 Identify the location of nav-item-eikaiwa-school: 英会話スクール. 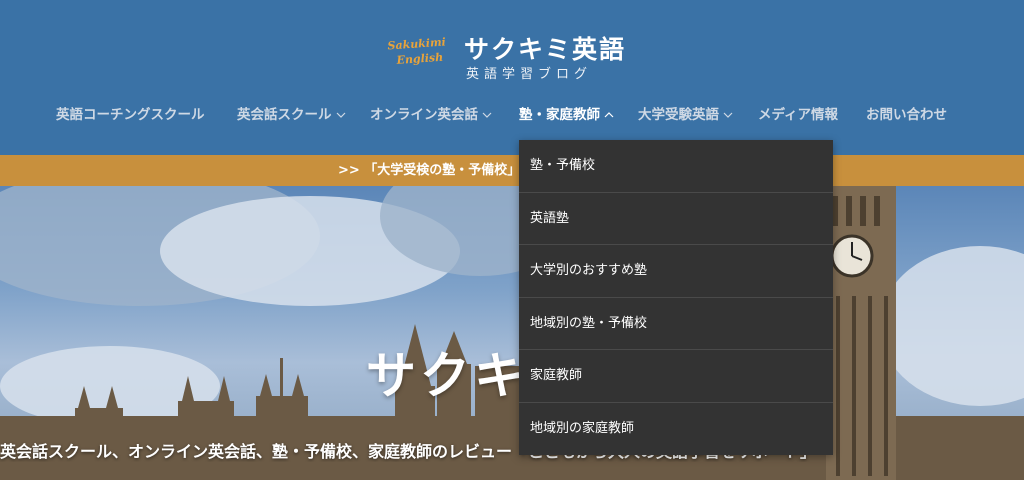
(292, 115).